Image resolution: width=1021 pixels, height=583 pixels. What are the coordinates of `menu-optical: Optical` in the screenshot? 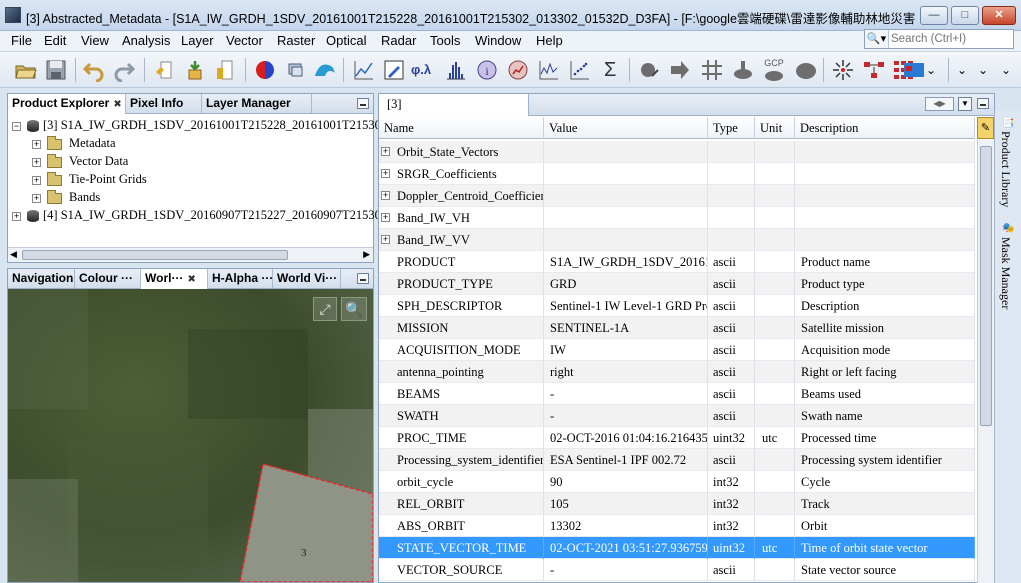 It's located at (346, 41).